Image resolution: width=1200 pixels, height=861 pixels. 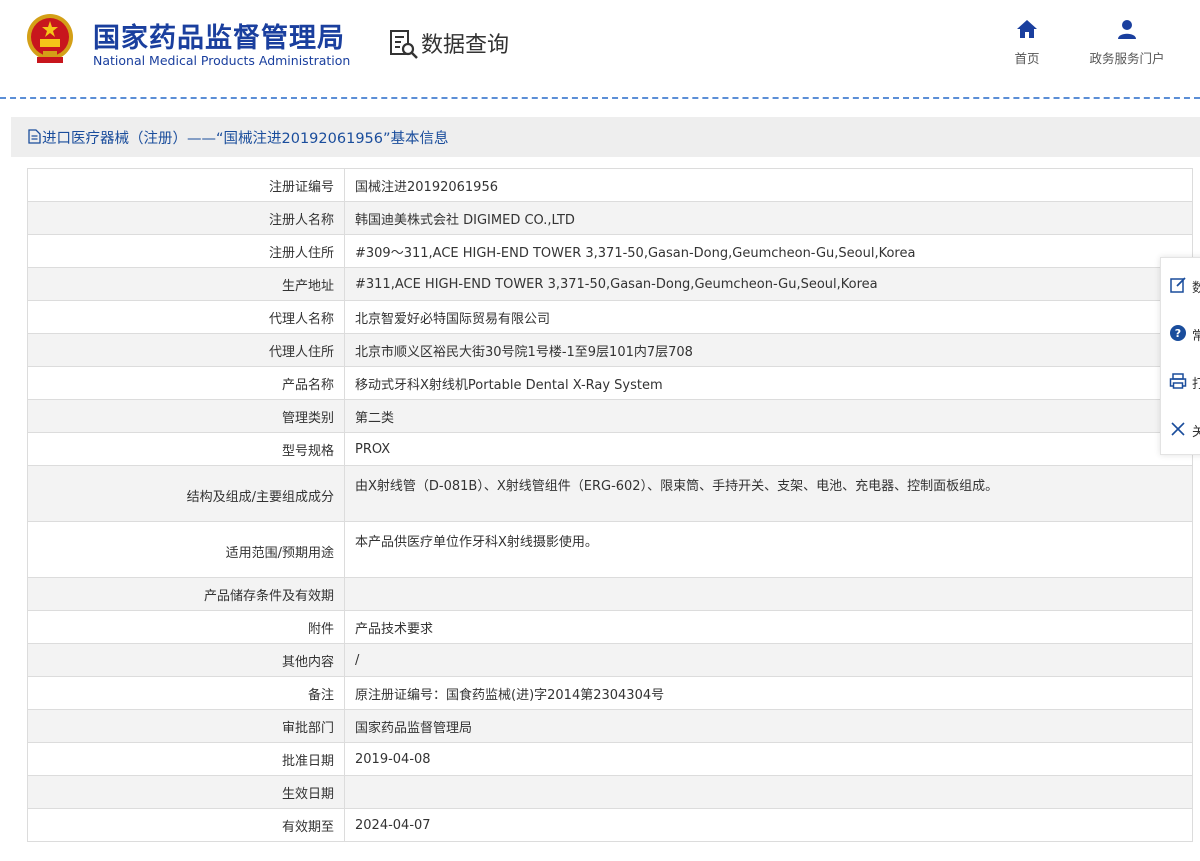 I want to click on field-value: 本产品供医疗单位作牙科X射线摄影使用。, so click(x=768, y=549).